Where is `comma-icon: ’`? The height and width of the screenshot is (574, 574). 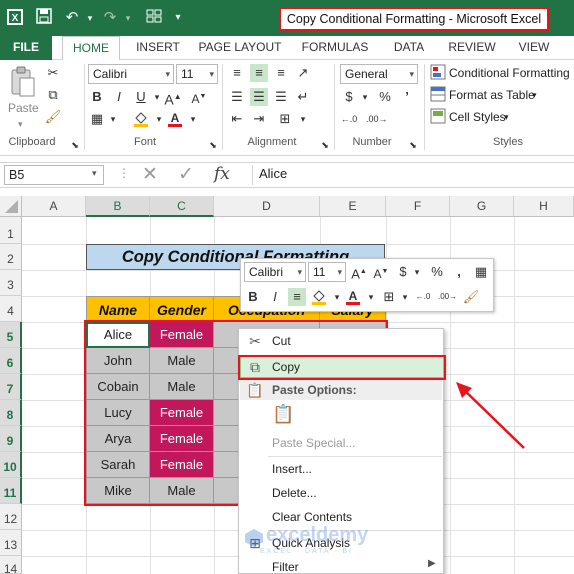 comma-icon: ’ is located at coordinates (407, 97).